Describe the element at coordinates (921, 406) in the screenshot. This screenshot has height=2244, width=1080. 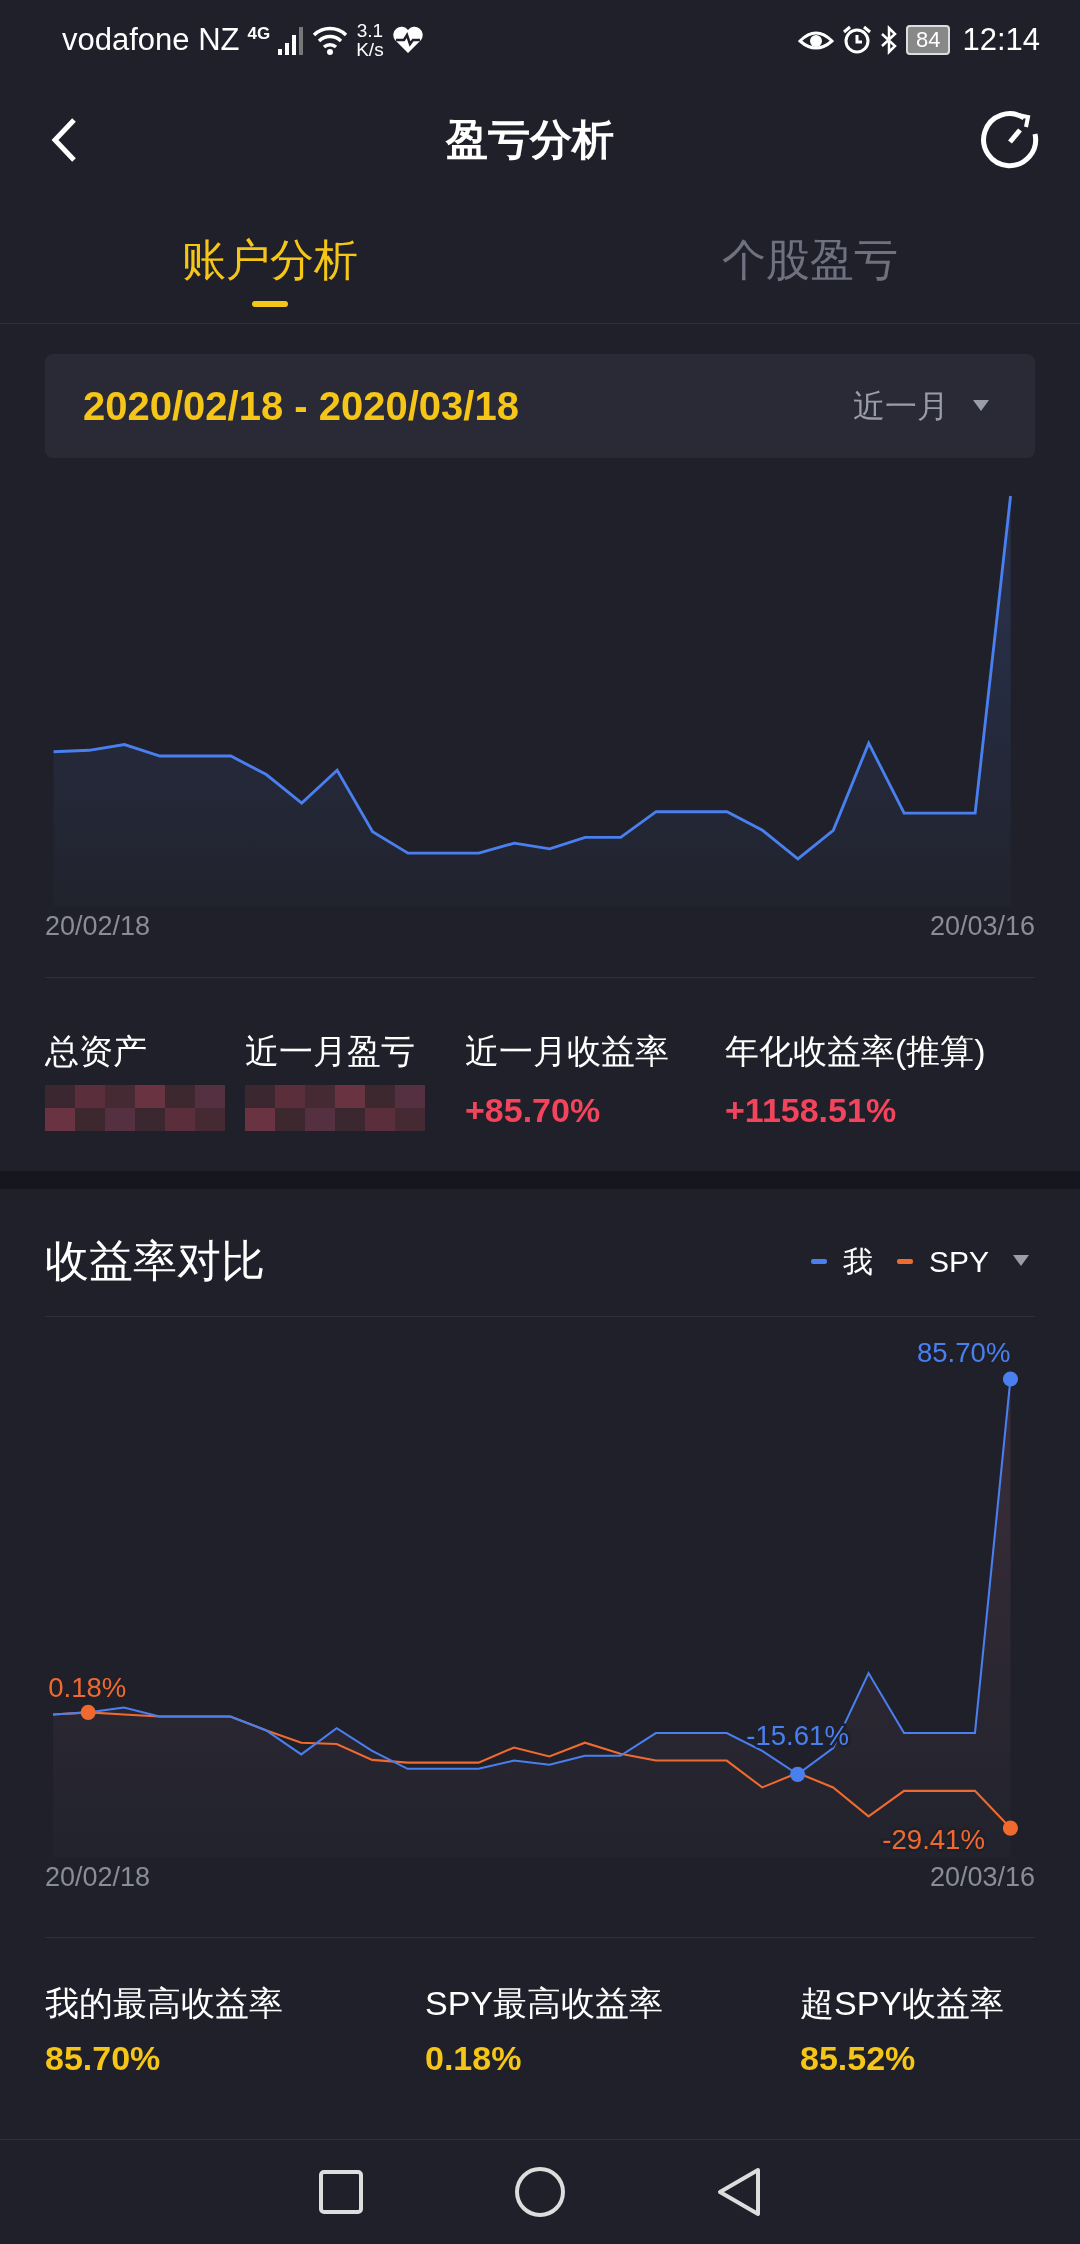
I see `period-dropdown: 近一月` at that location.